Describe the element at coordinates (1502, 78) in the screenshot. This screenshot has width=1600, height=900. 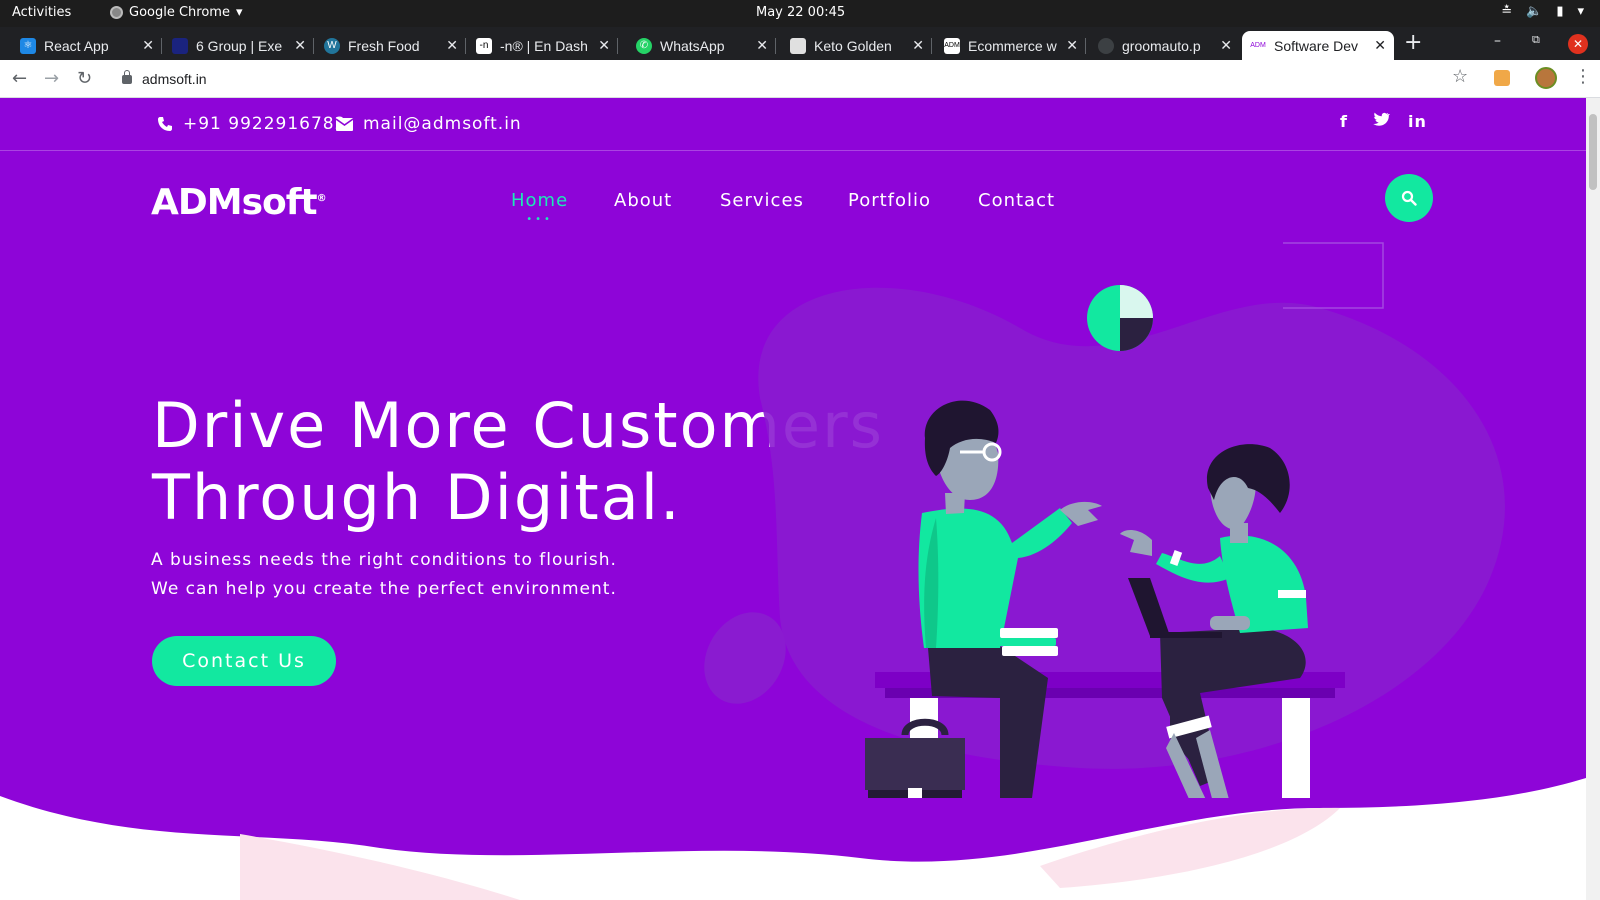
I see `extension-icon` at that location.